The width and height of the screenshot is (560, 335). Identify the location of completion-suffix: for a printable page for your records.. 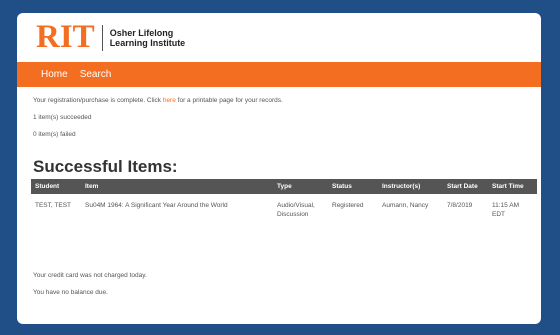
(229, 100).